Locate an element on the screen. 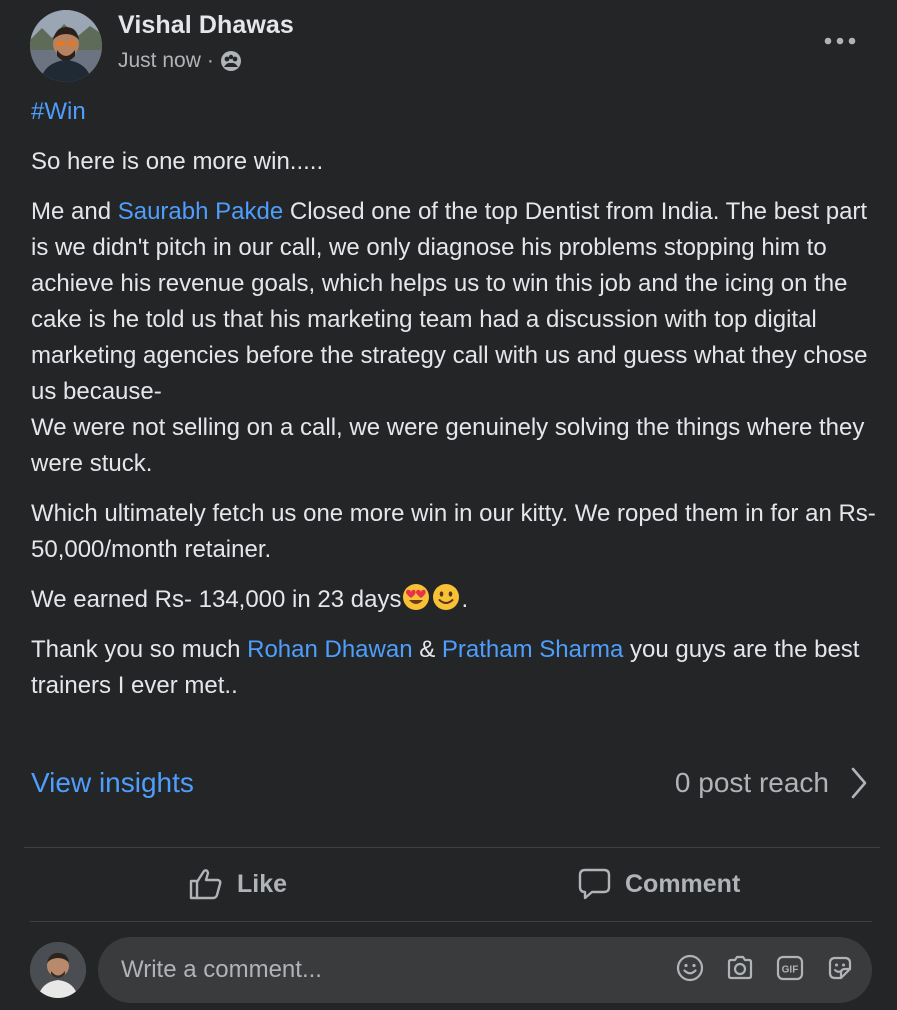  author-avatar is located at coordinates (66, 46).